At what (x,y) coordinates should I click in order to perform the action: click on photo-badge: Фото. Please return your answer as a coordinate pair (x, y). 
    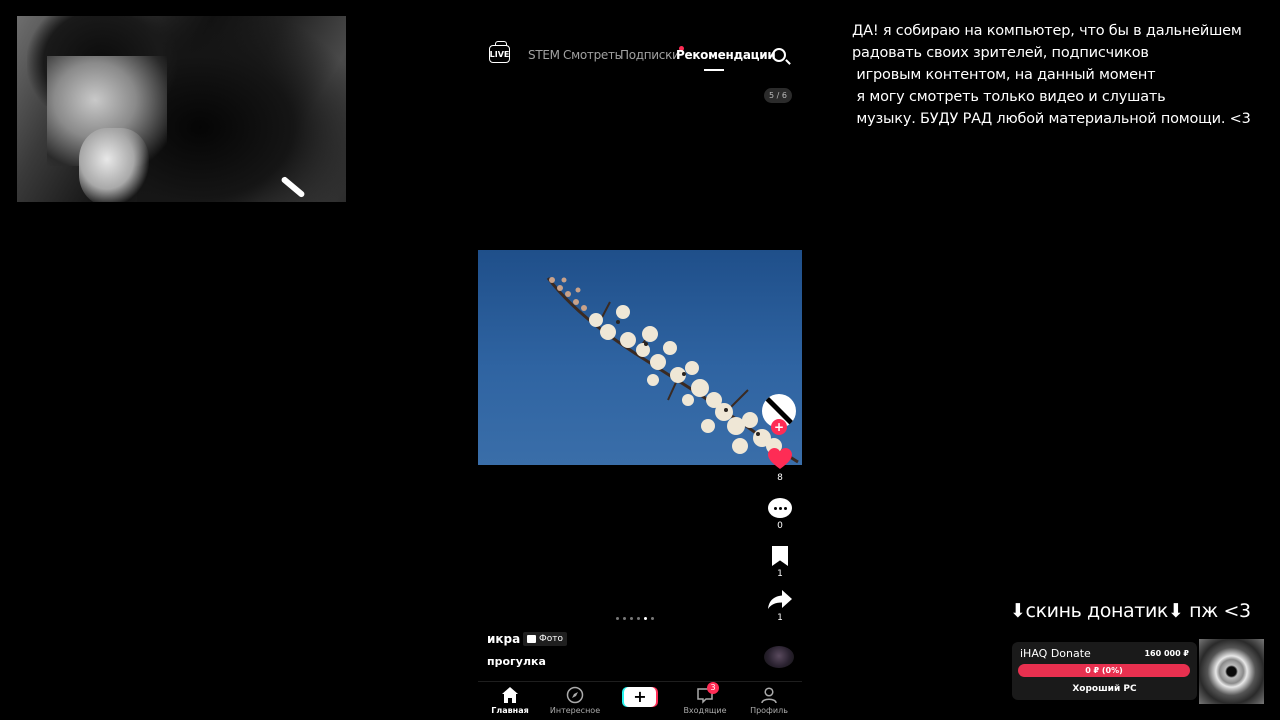
    Looking at the image, I should click on (545, 639).